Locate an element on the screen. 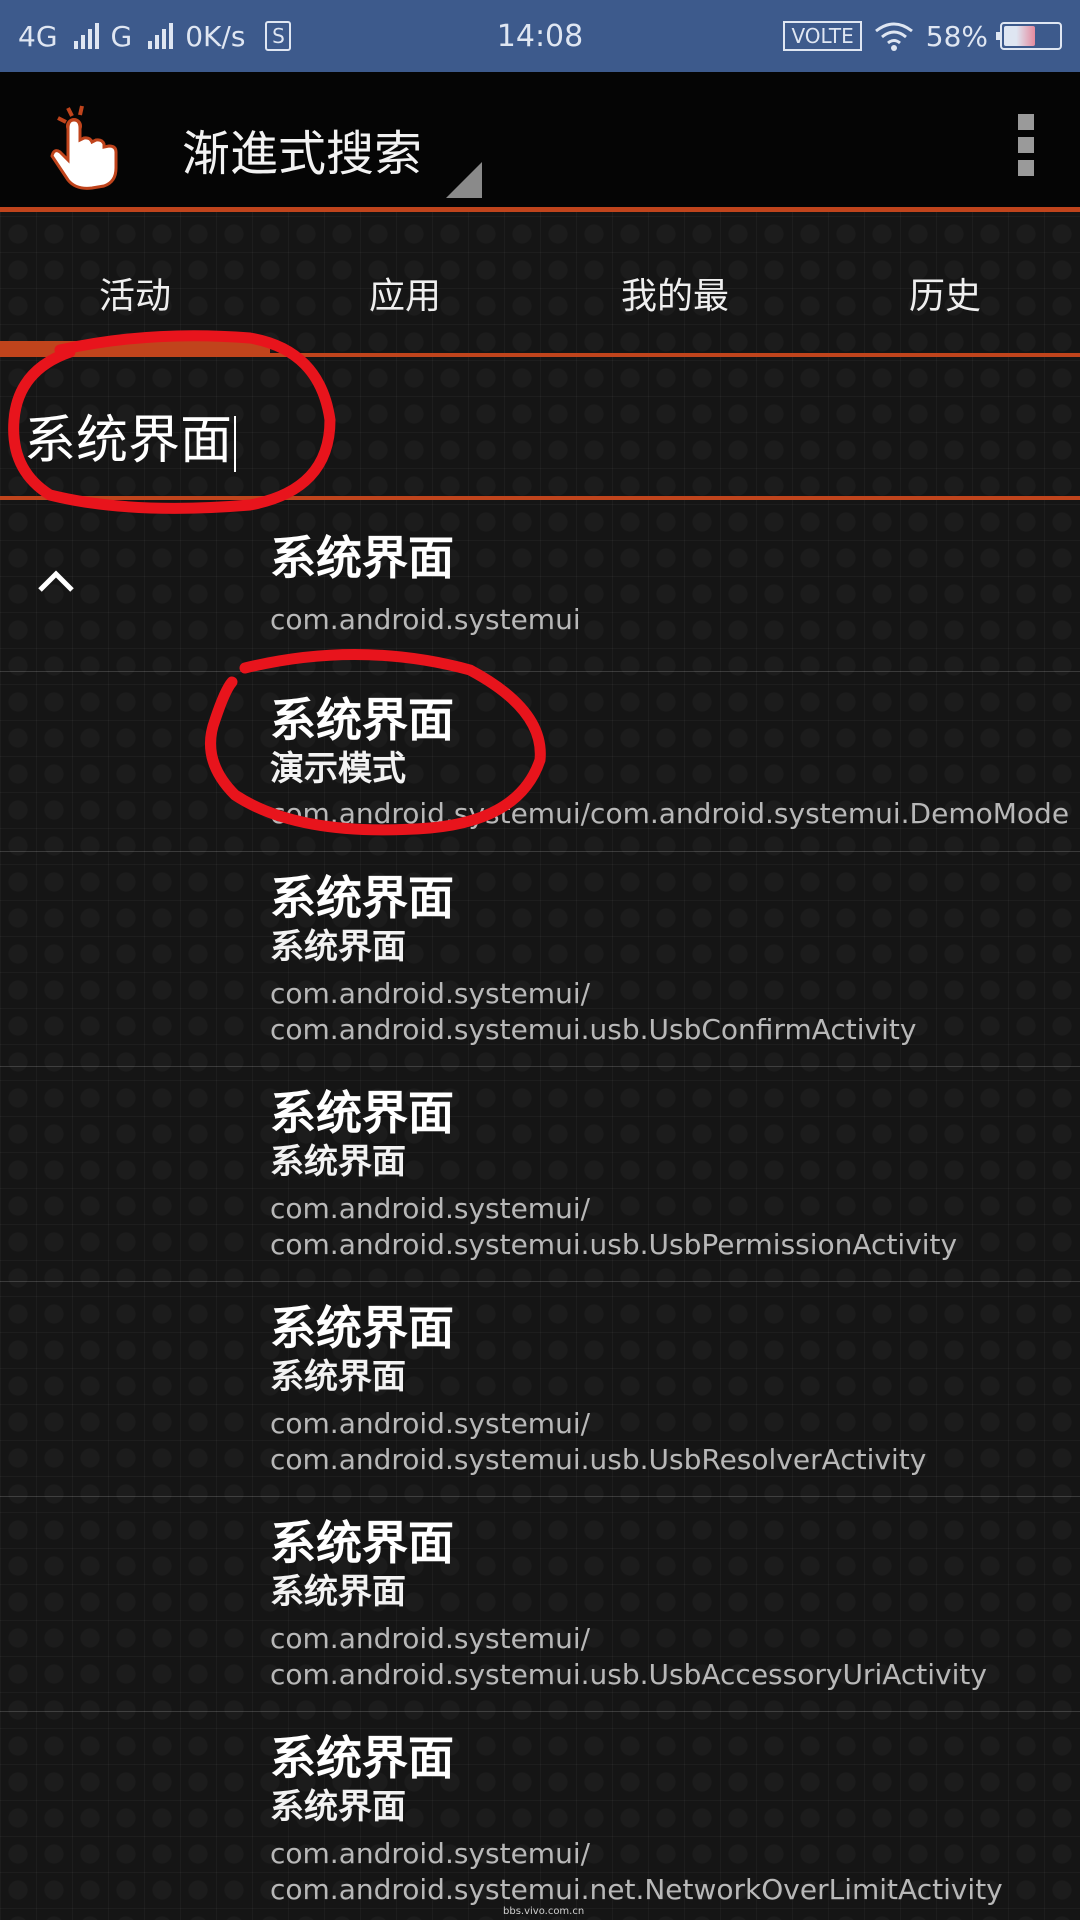 The height and width of the screenshot is (1920, 1080). app-bar: 渐進式搜索 is located at coordinates (540, 142).